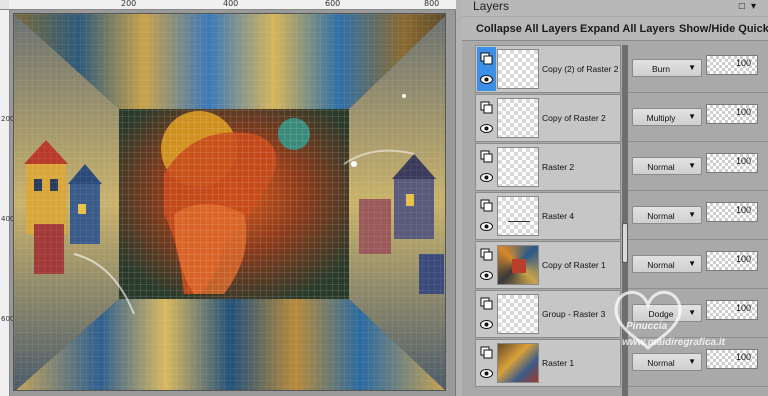 The image size is (768, 396). I want to click on layer-item: Copy (2) of Raster 2, so click(548, 69).